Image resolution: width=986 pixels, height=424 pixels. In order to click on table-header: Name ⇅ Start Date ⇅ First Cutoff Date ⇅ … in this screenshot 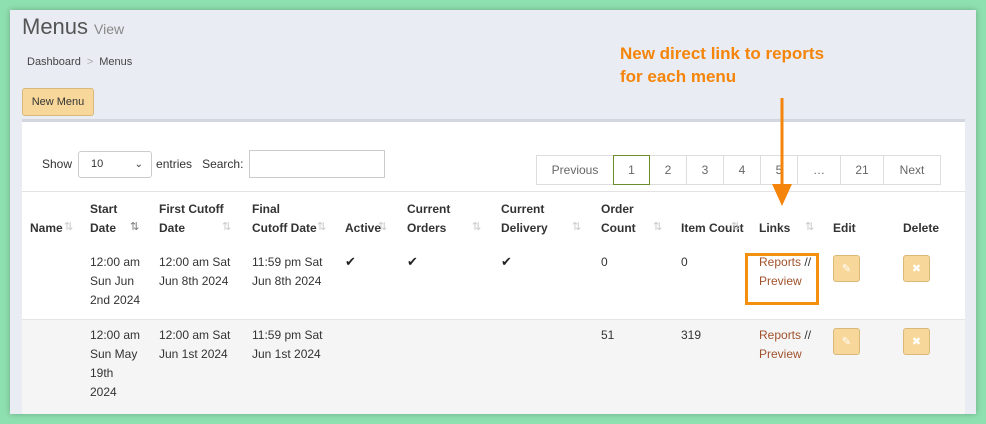, I will do `click(493, 219)`.